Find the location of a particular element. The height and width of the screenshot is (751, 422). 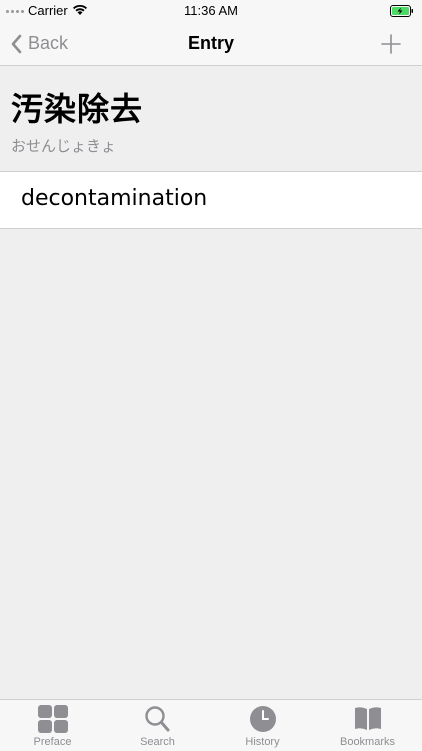

clock-icon is located at coordinates (263, 719).